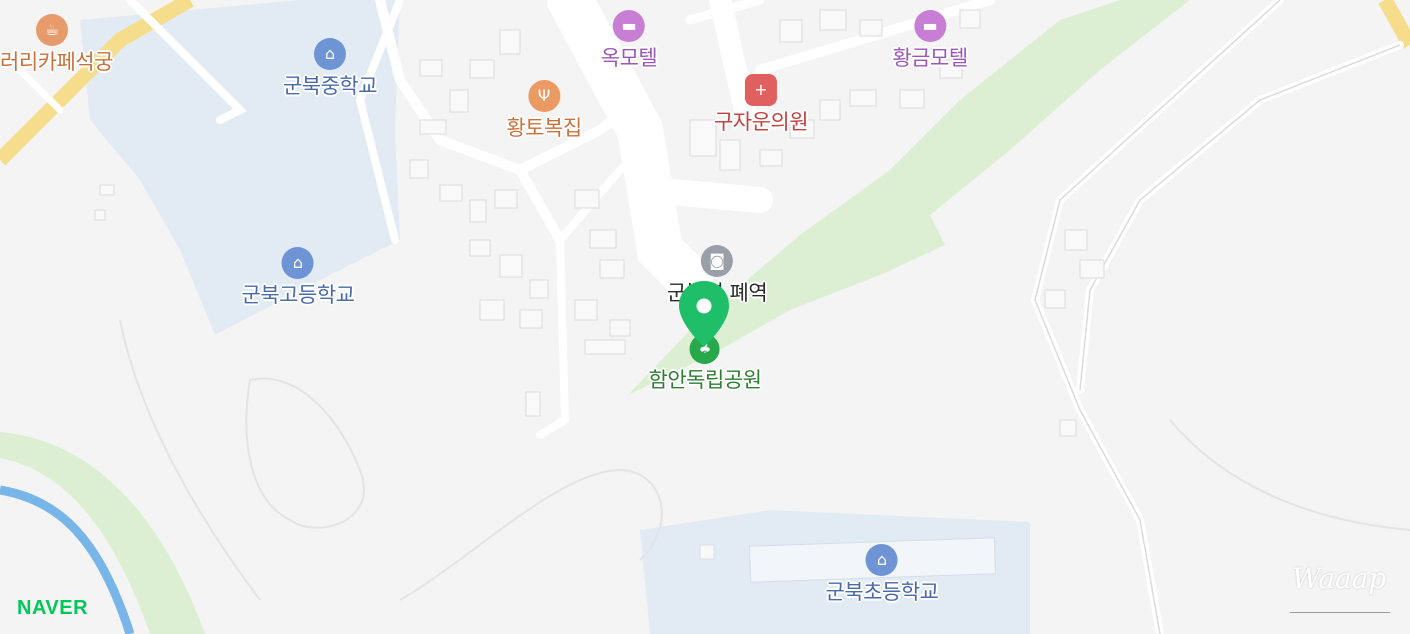 This screenshot has width=1410, height=634. I want to click on poi-label: 군북고등학교, so click(298, 295).